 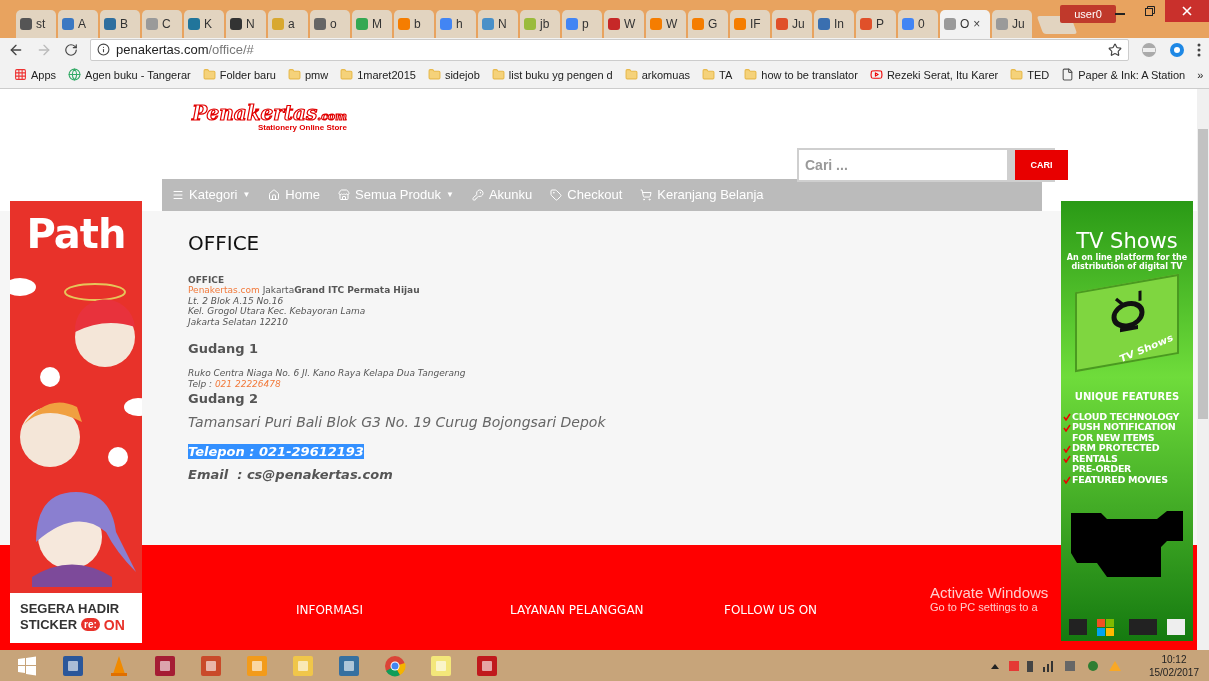 What do you see at coordinates (75, 75) in the screenshot?
I see `globe-icon` at bounding box center [75, 75].